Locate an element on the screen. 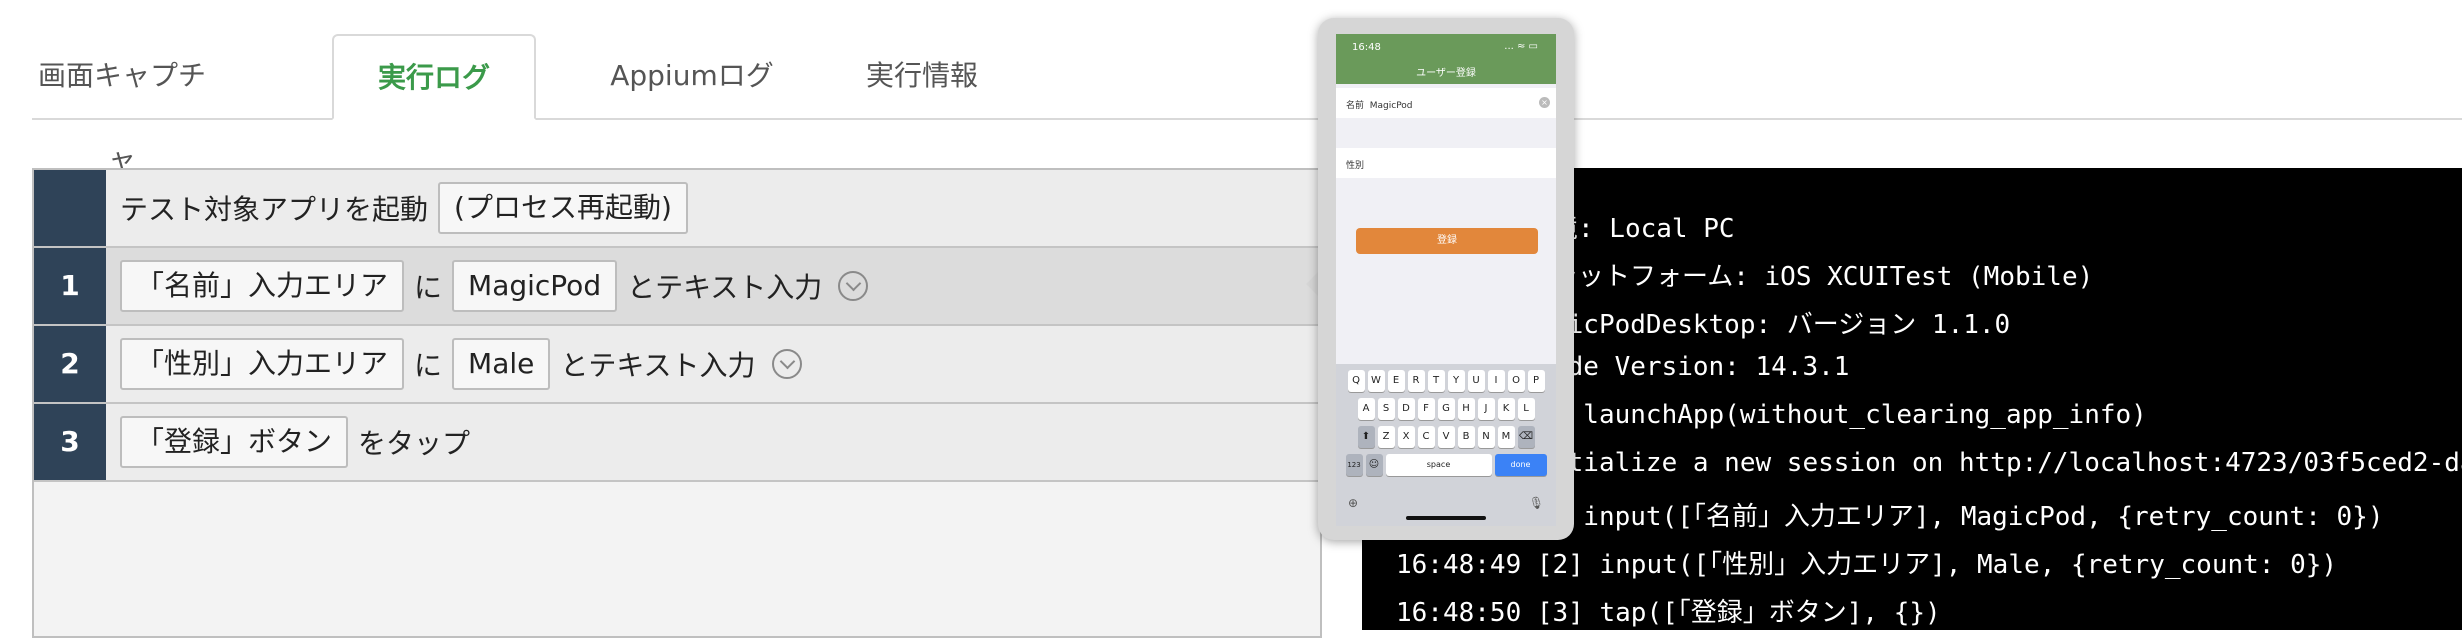 The height and width of the screenshot is (638, 2462). key: Y is located at coordinates (1456, 381).